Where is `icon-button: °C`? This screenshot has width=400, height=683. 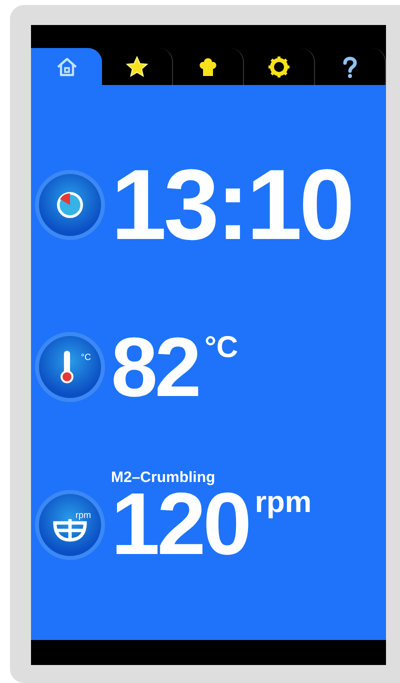
icon-button: °C is located at coordinates (70, 367).